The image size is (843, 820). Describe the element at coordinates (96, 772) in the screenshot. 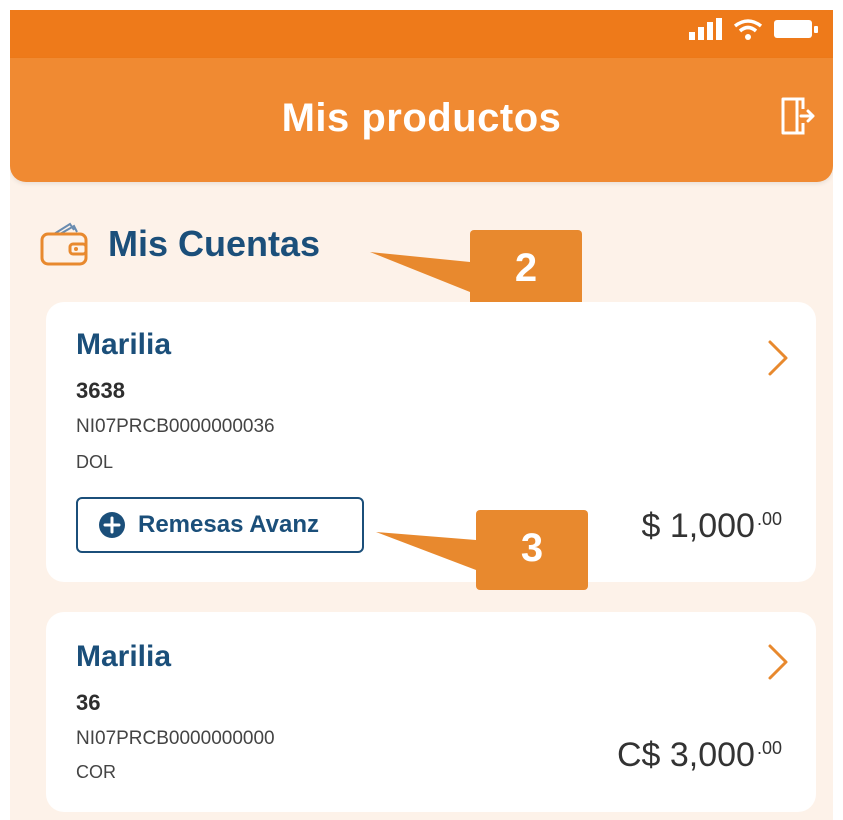

I see `account-currency: COR` at that location.